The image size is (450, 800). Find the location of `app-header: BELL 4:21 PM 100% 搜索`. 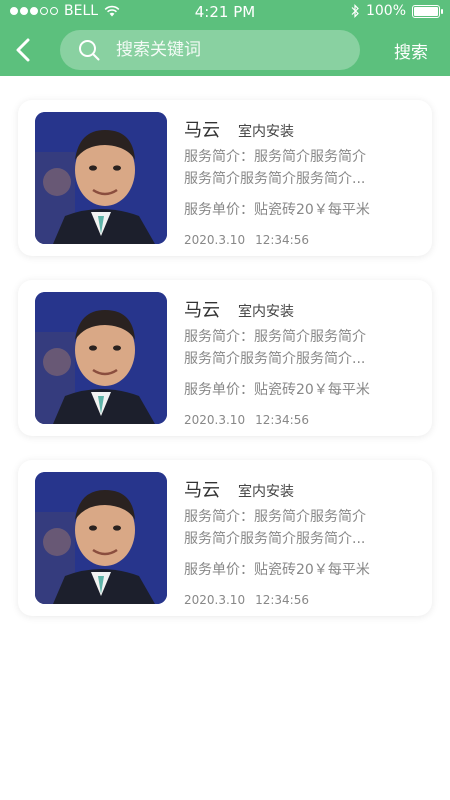

app-header: BELL 4:21 PM 100% 搜索 is located at coordinates (225, 38).